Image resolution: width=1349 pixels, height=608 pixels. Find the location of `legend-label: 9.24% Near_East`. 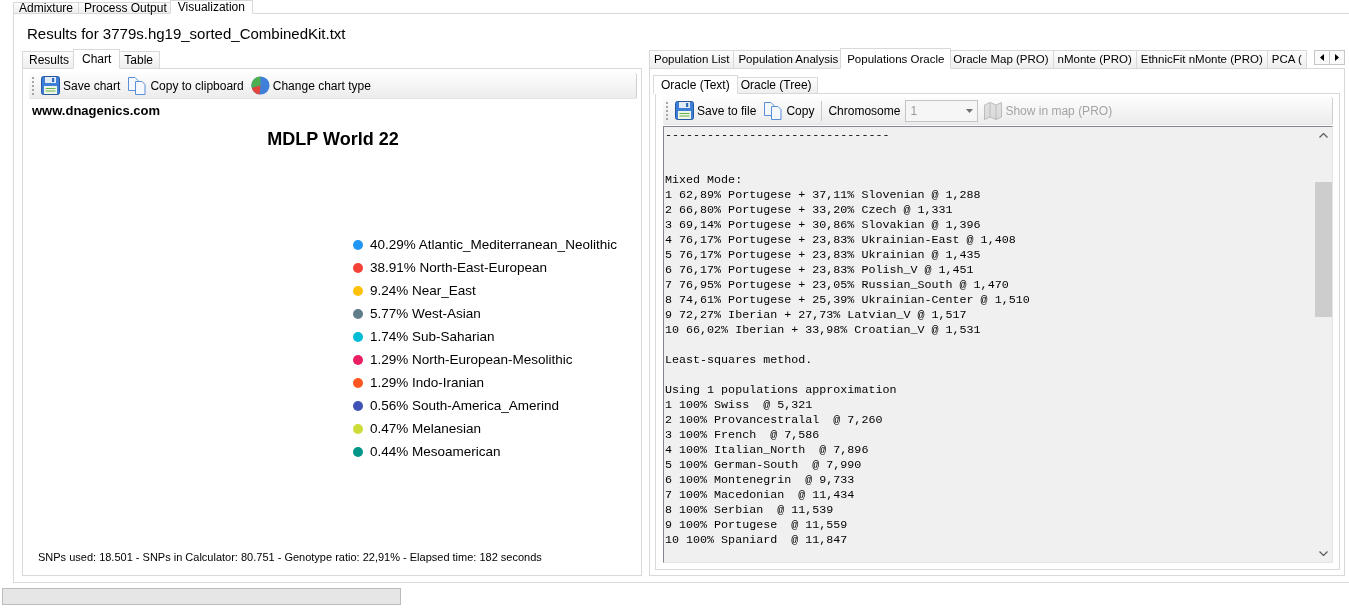

legend-label: 9.24% Near_East is located at coordinates (423, 290).